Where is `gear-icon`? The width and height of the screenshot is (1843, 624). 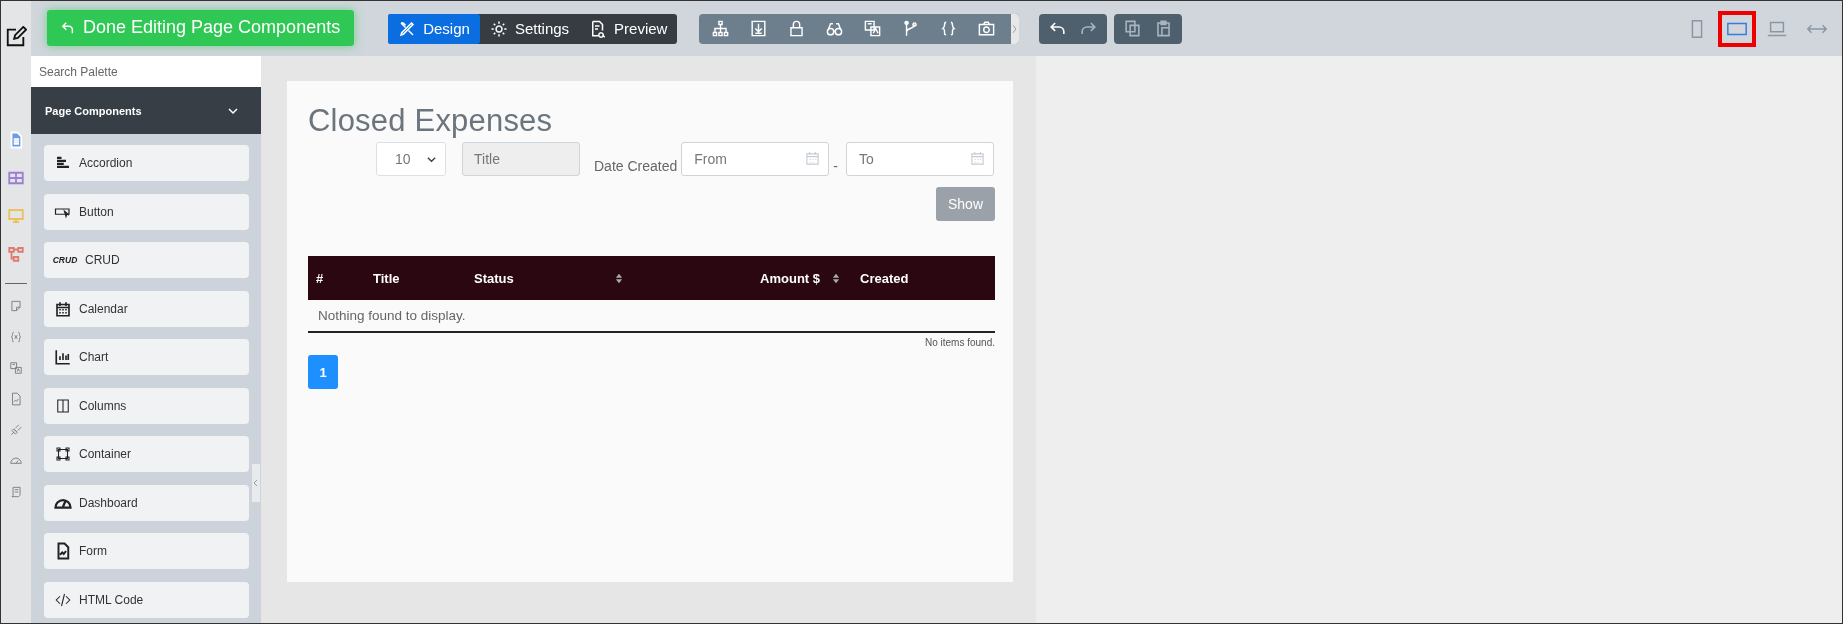 gear-icon is located at coordinates (498, 28).